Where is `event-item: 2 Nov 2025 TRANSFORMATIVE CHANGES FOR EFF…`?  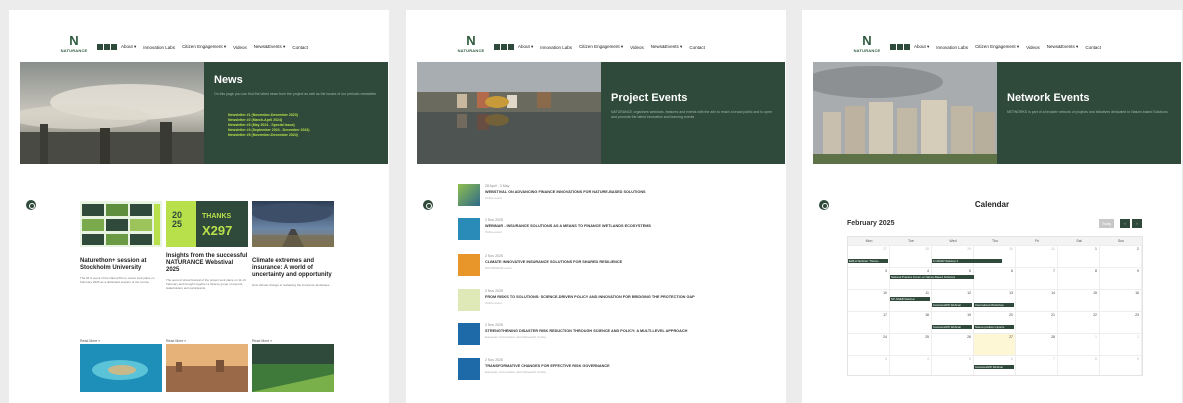 event-item: 2 Nov 2025 TRANSFORMATIVE CHANGES FOR EFF… is located at coordinates (618, 369).